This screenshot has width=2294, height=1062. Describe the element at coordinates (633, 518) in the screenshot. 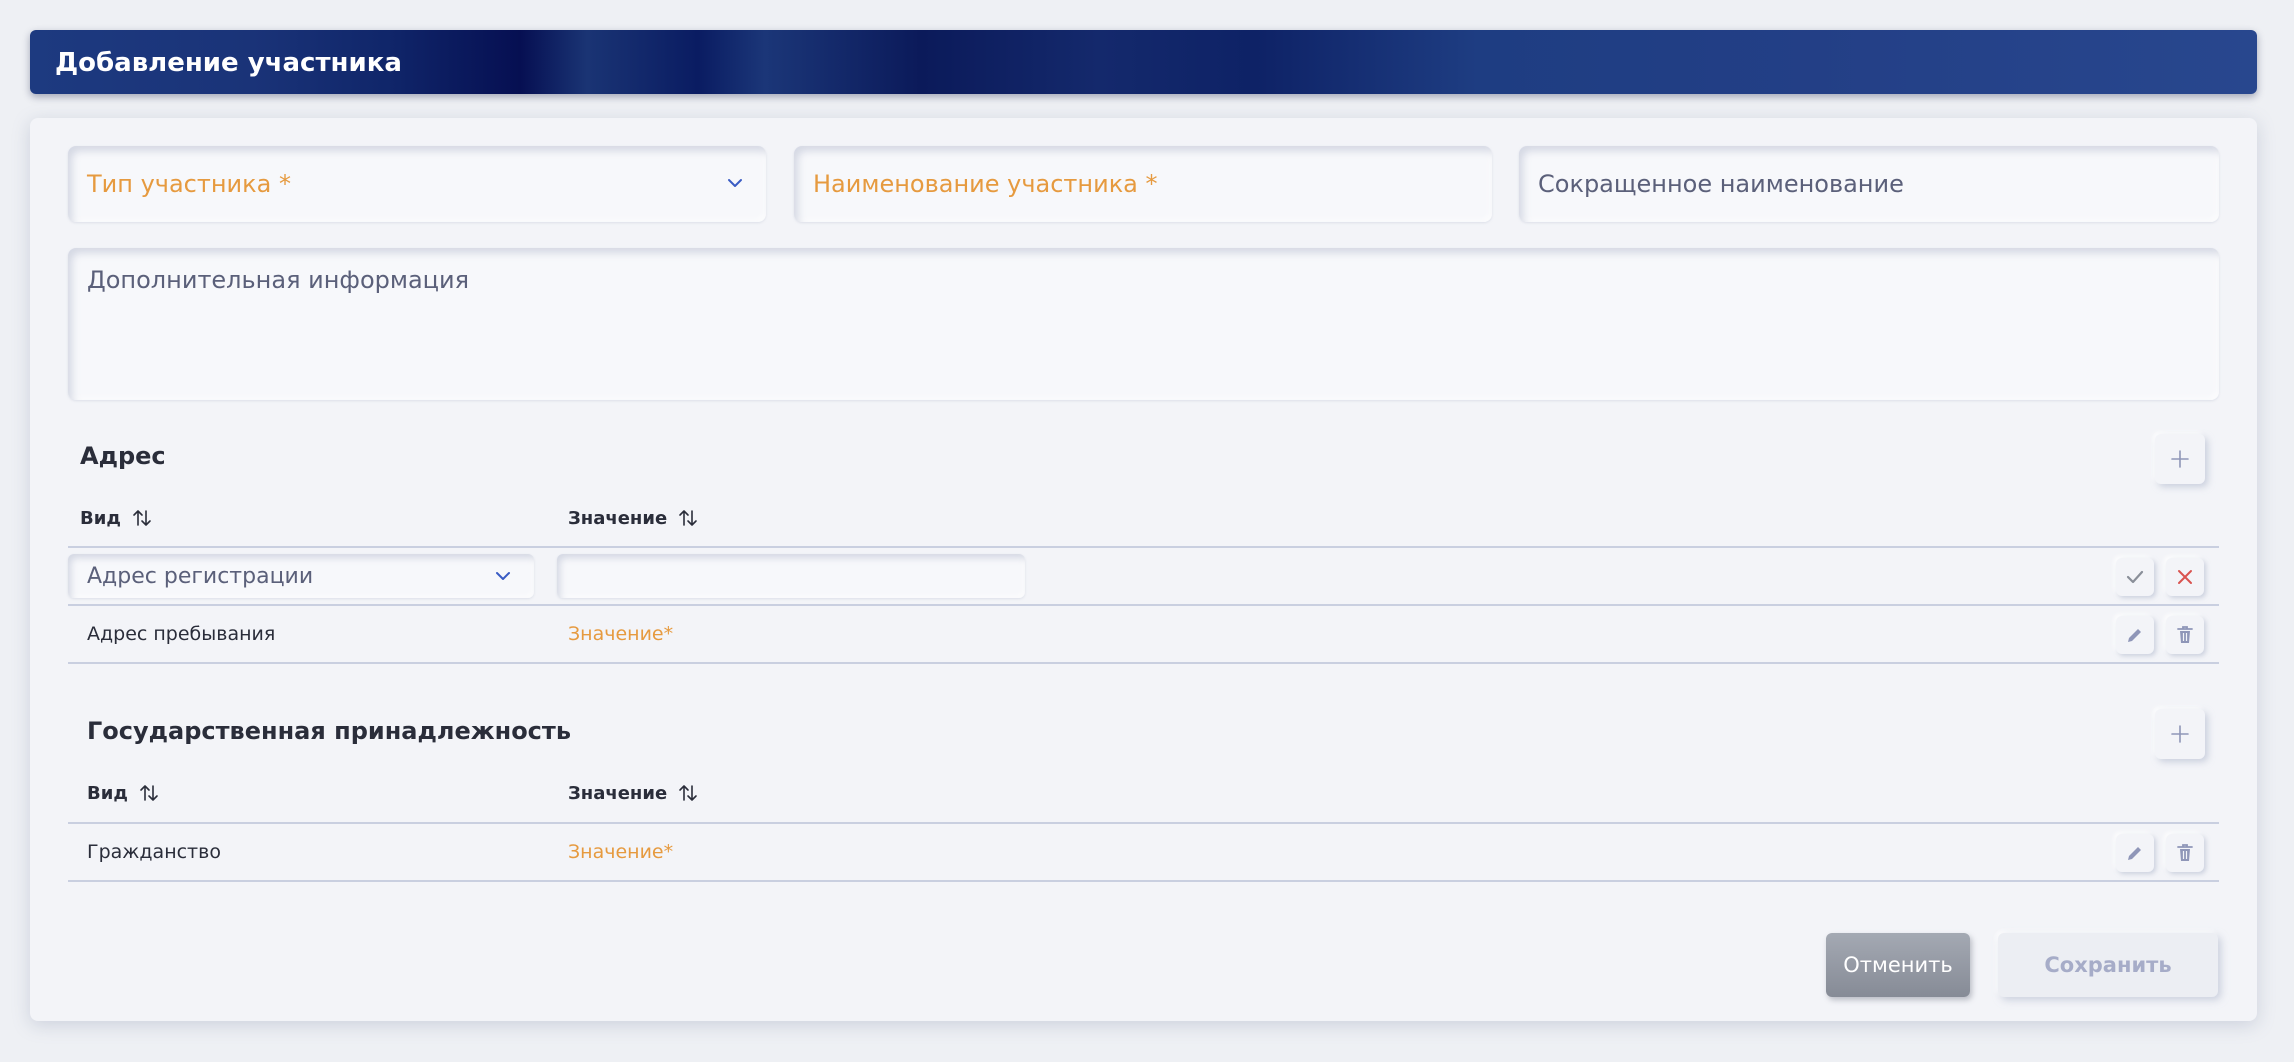

I see `address-col-value: Значение` at that location.